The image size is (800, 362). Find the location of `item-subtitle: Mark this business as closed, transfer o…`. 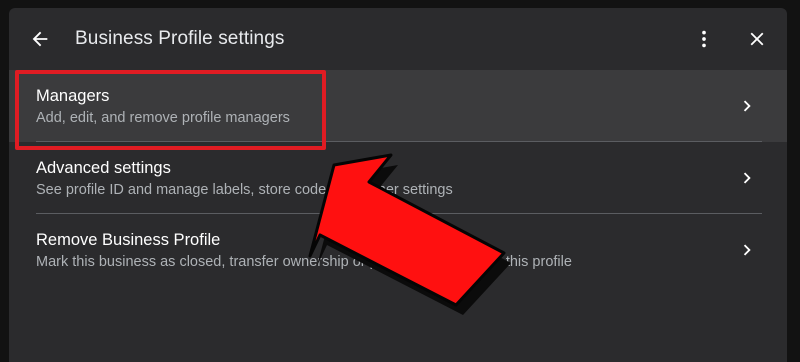

item-subtitle: Mark this business as closed, transfer o… is located at coordinates (304, 262).